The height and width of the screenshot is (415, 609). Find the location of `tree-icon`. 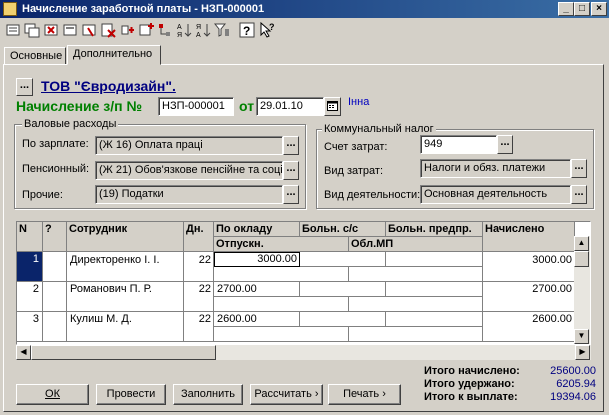

tree-icon is located at coordinates (165, 30).